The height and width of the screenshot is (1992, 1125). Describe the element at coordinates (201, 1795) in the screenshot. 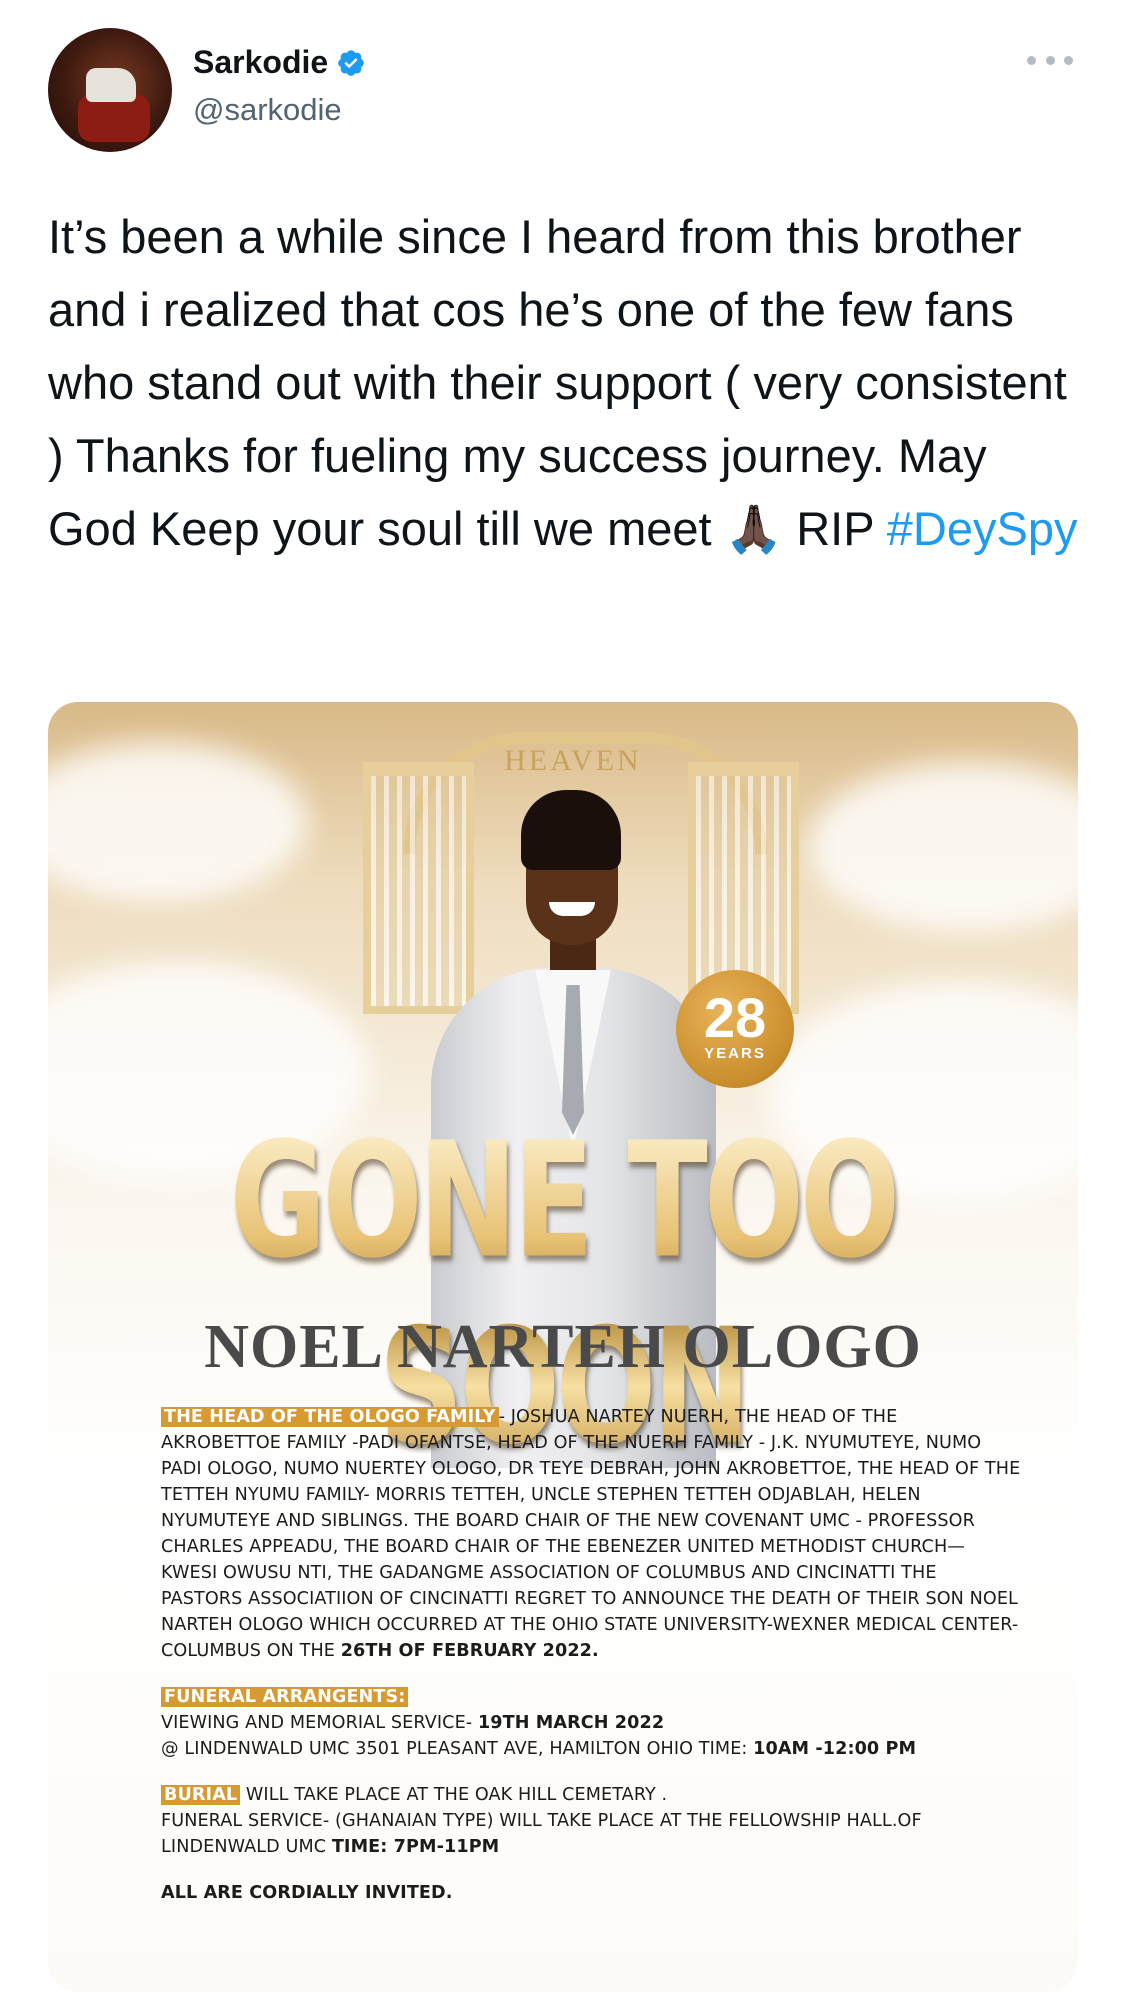

I see `label-burial: BURIAL` at that location.